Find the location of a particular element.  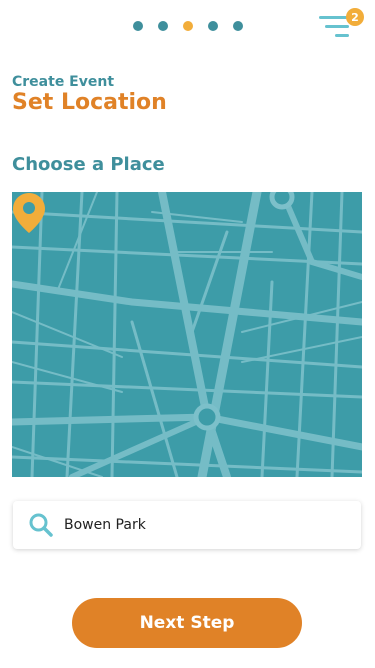

search-icon is located at coordinates (41, 525).